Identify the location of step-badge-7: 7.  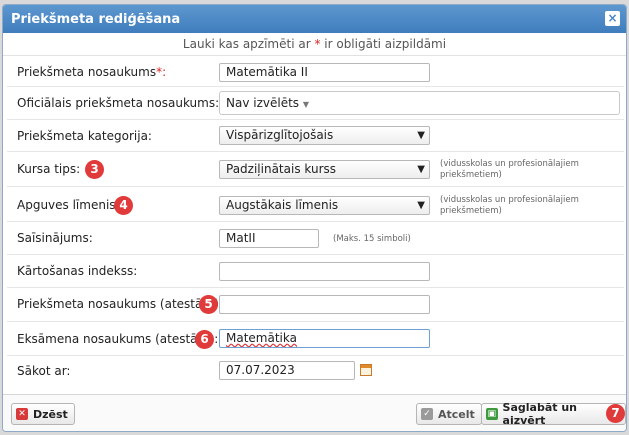
(615, 413).